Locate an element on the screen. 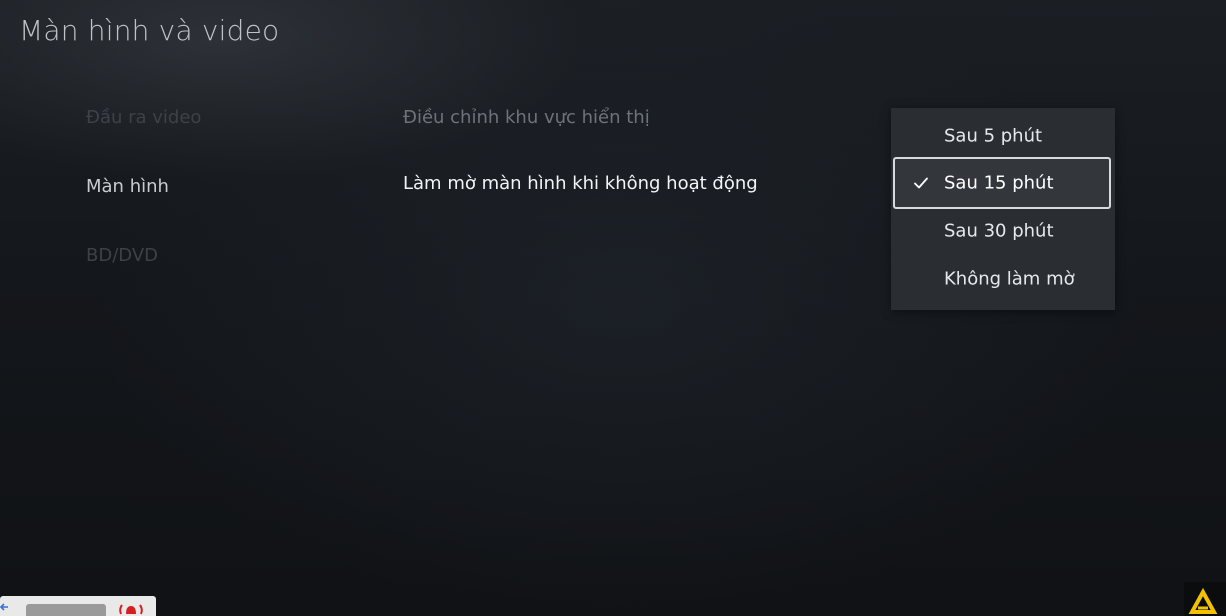 This screenshot has width=1226, height=616. setting-dim-screen-when-inactive: Làm mờ màn hình khi không hoạt động is located at coordinates (580, 183).